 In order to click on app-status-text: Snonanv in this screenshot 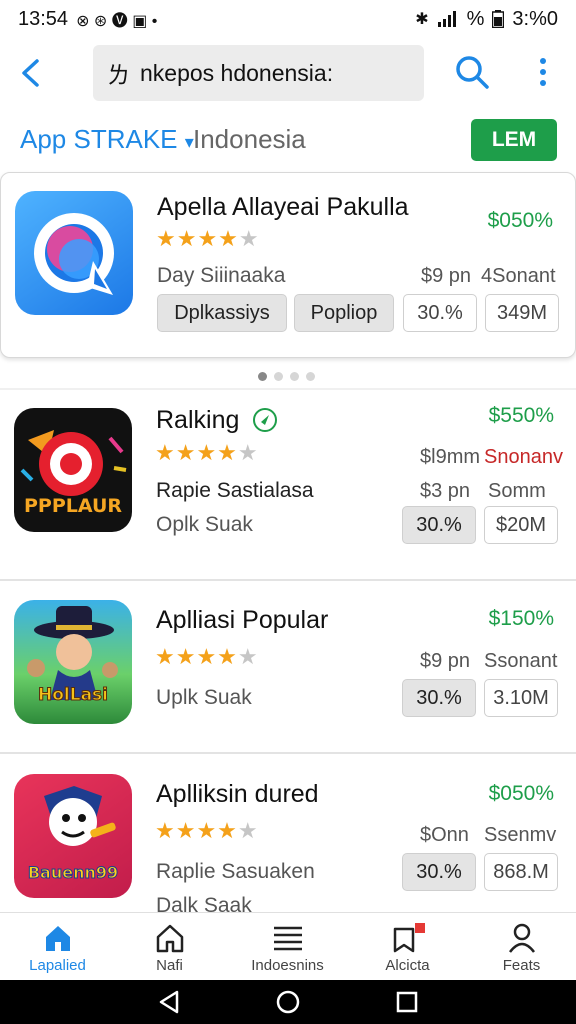, I will do `click(523, 457)`.